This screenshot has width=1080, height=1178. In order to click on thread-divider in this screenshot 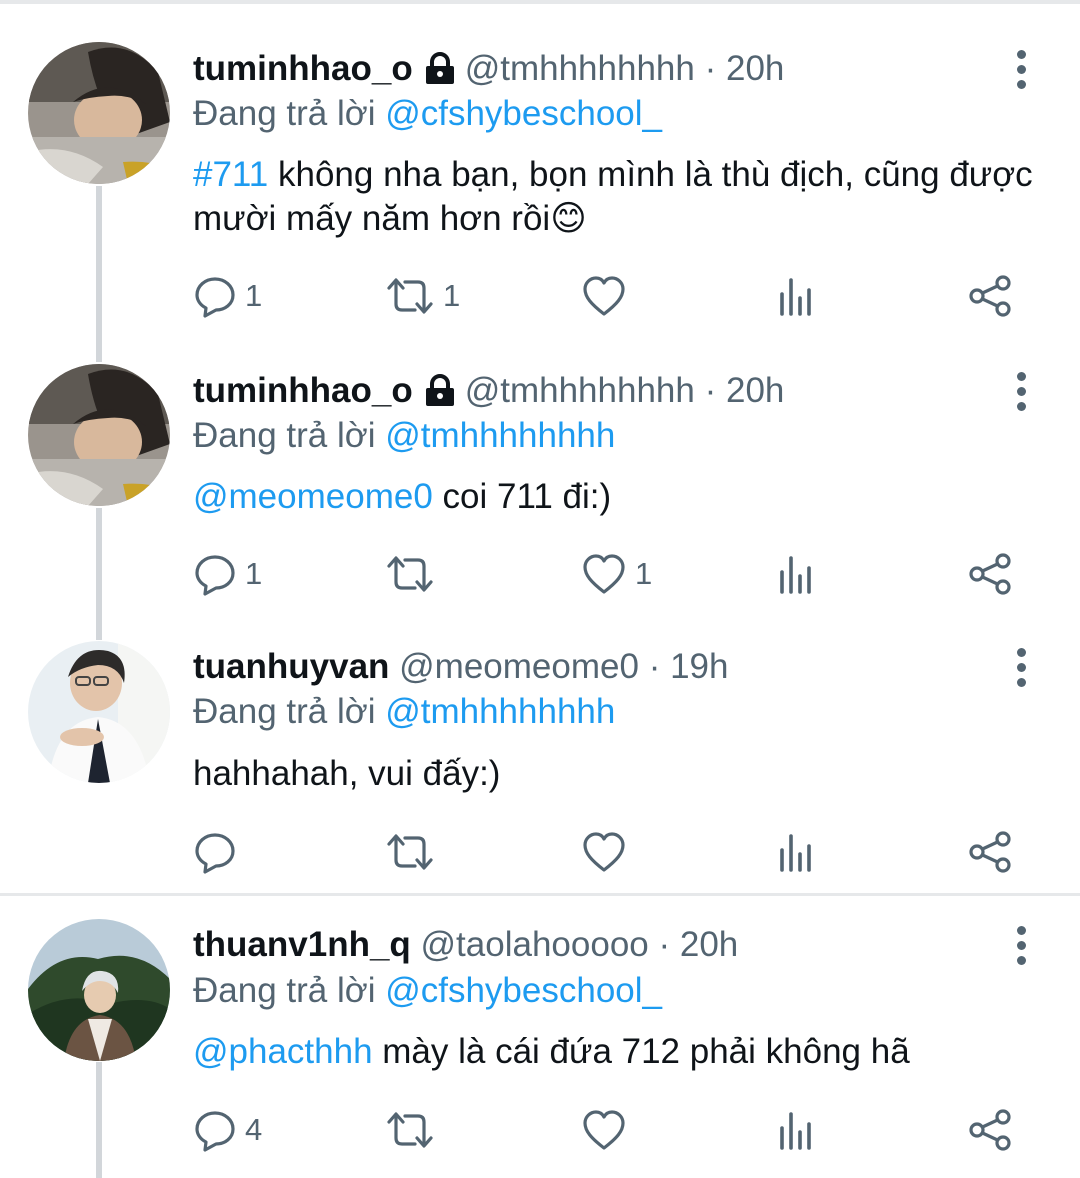, I will do `click(540, 894)`.